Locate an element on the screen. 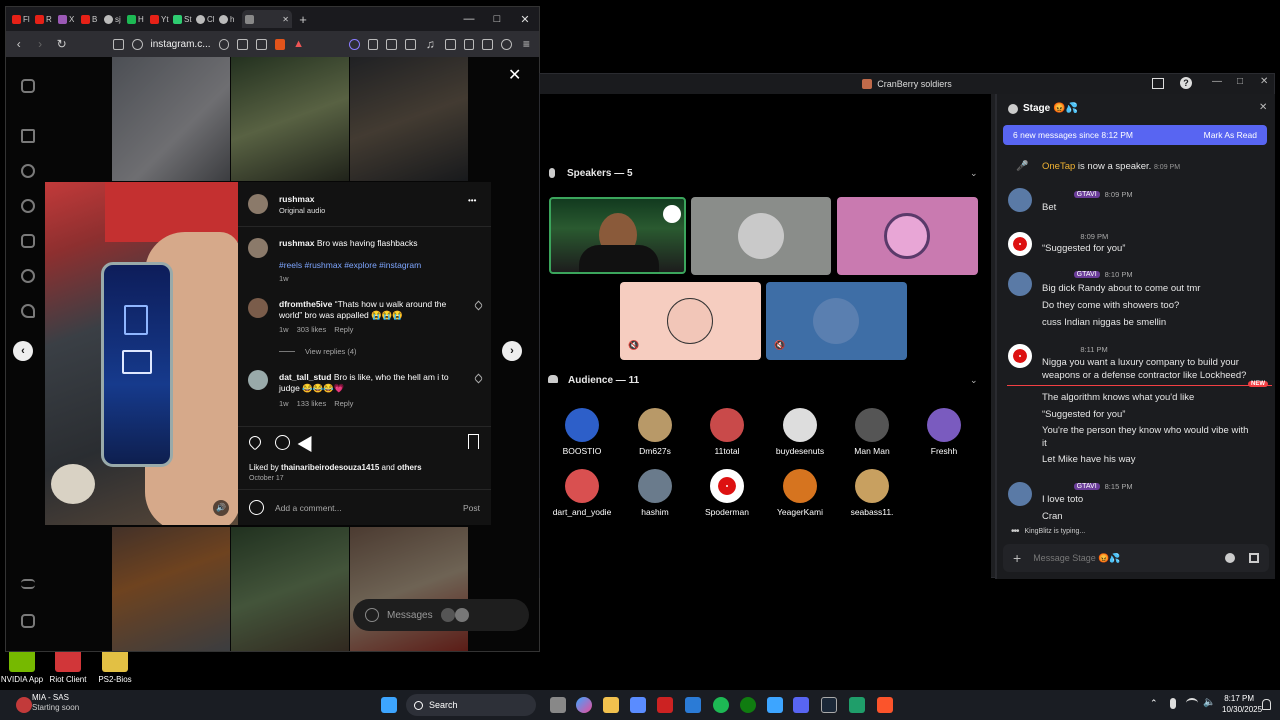 The height and width of the screenshot is (720, 1280). notepad-icon is located at coordinates (775, 705).